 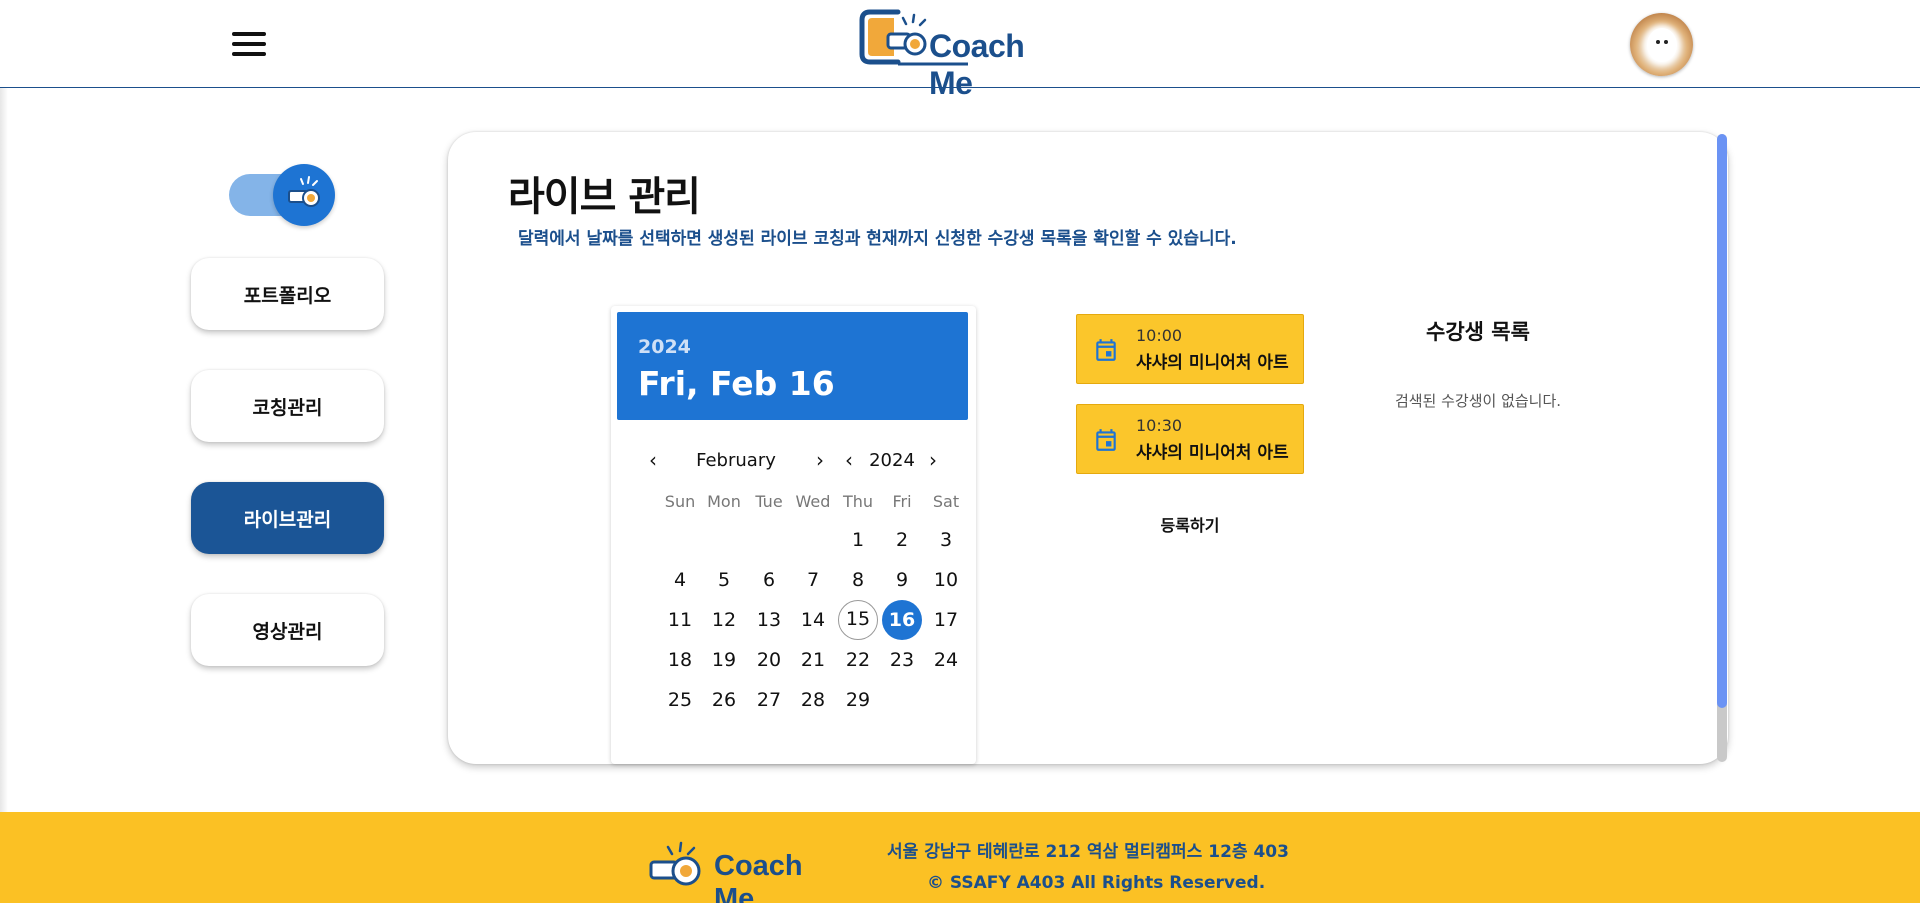 I want to click on day-cell: 7, so click(x=813, y=580).